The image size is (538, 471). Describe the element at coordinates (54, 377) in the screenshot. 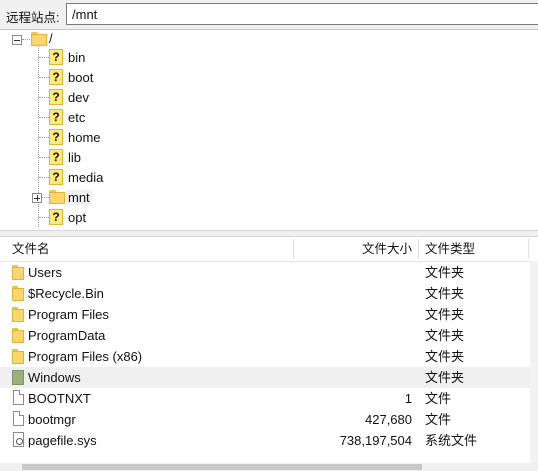

I see `file-name: Windows` at that location.